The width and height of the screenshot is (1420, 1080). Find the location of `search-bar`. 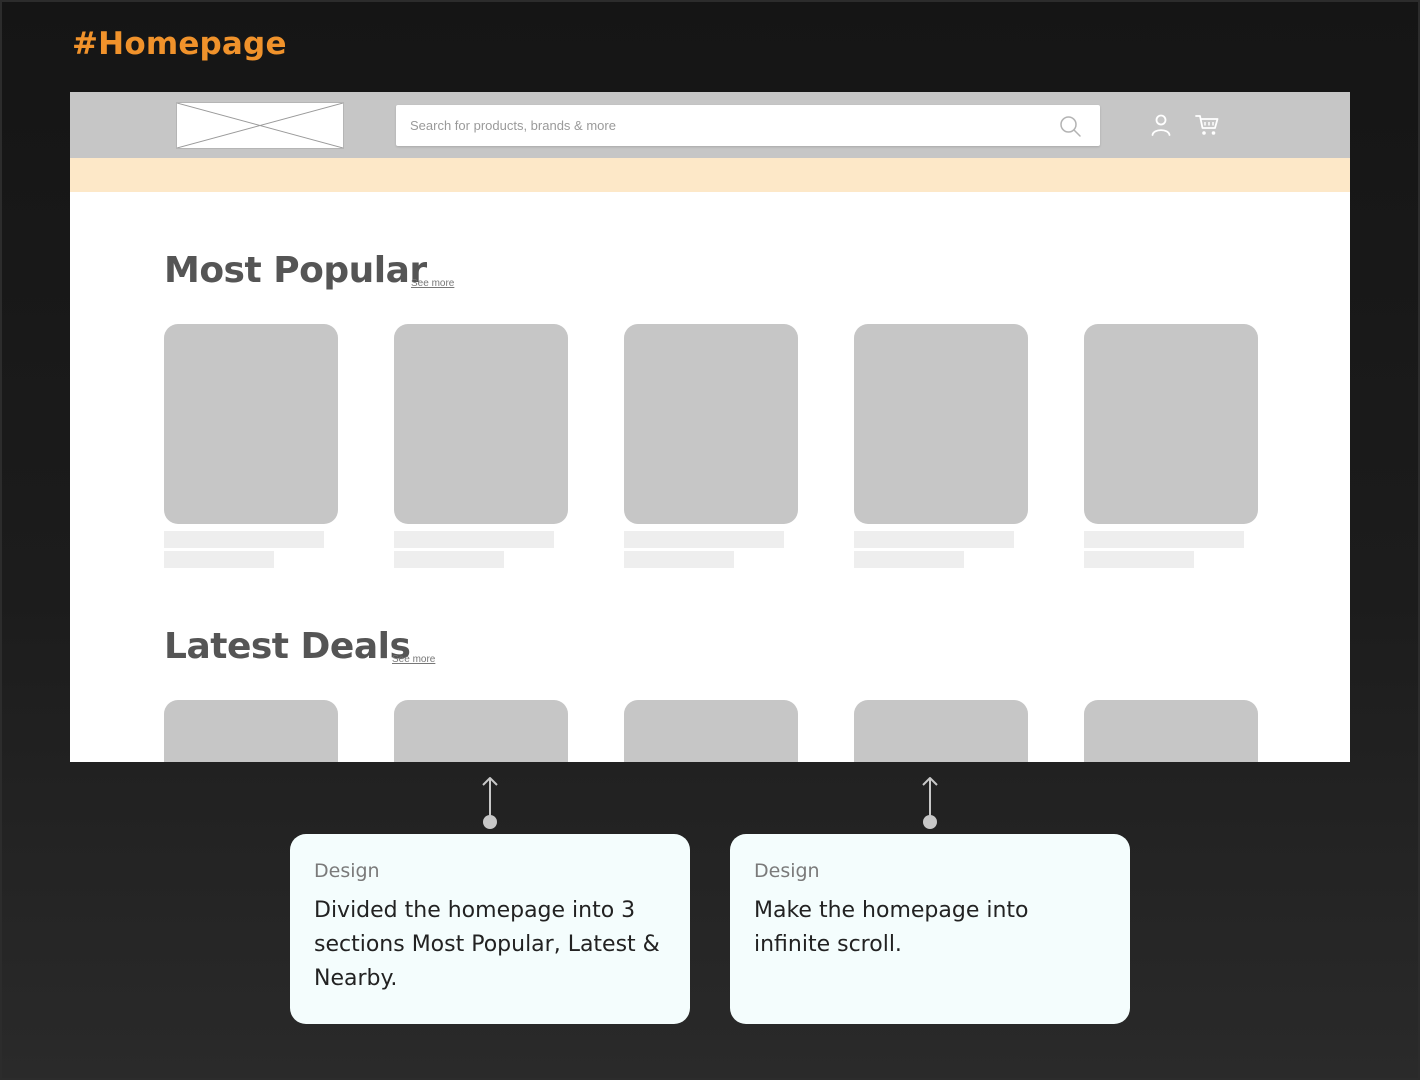

search-bar is located at coordinates (748, 125).